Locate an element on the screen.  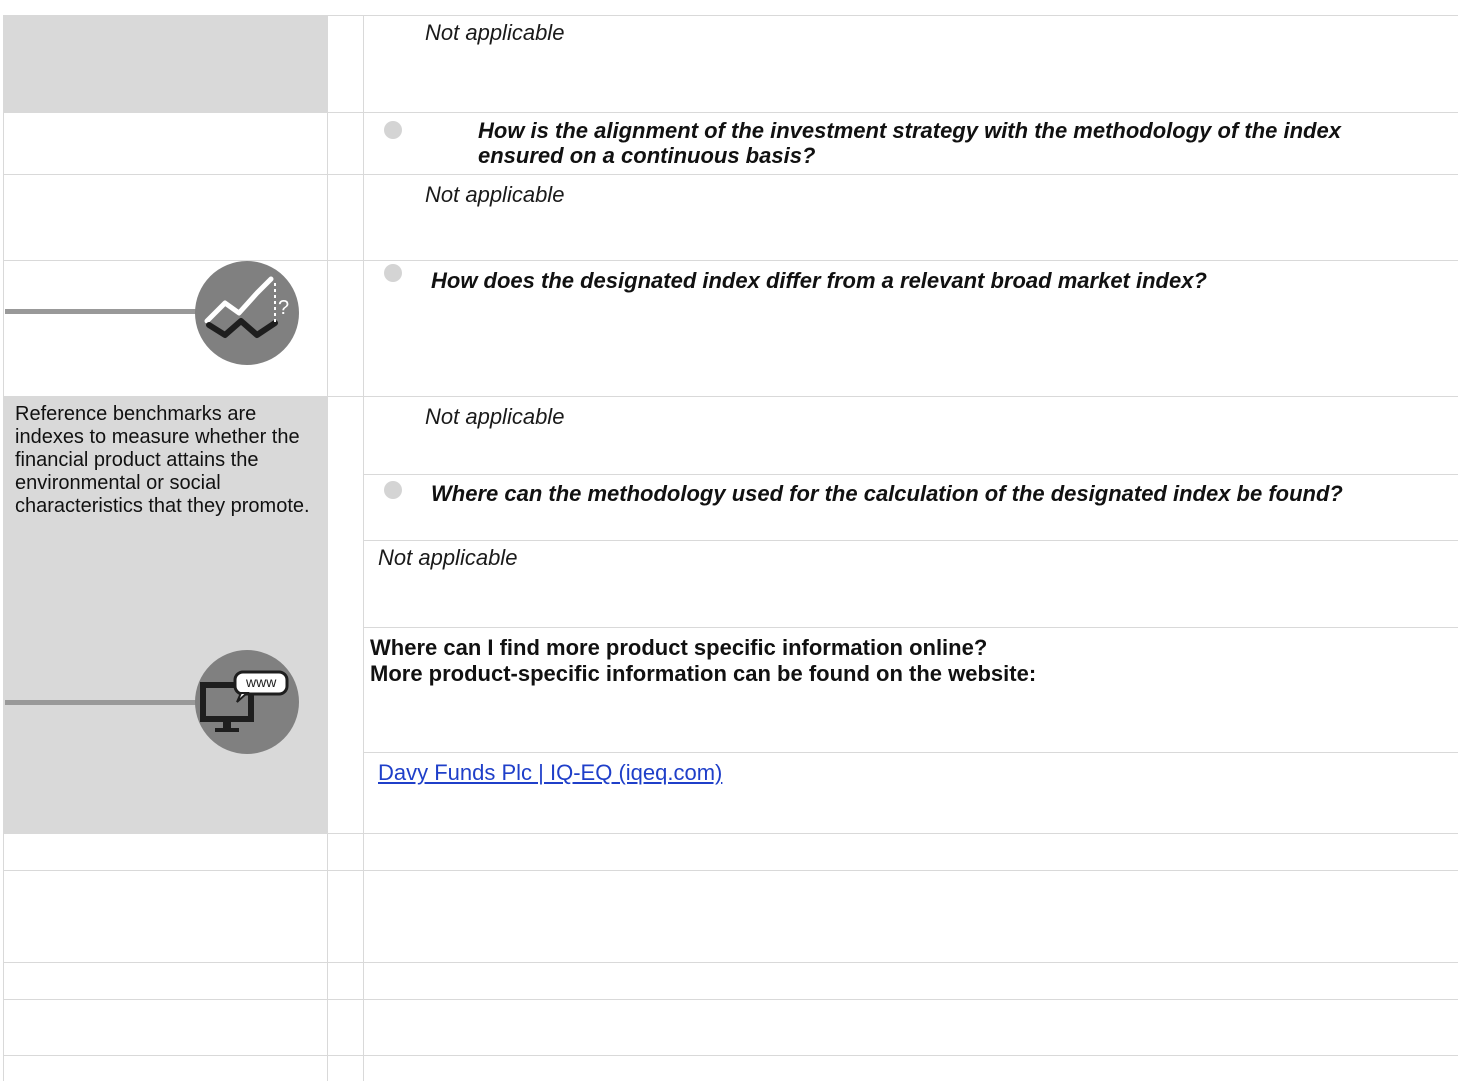
computer-www-icon-graphic is located at coordinates (244, 701).